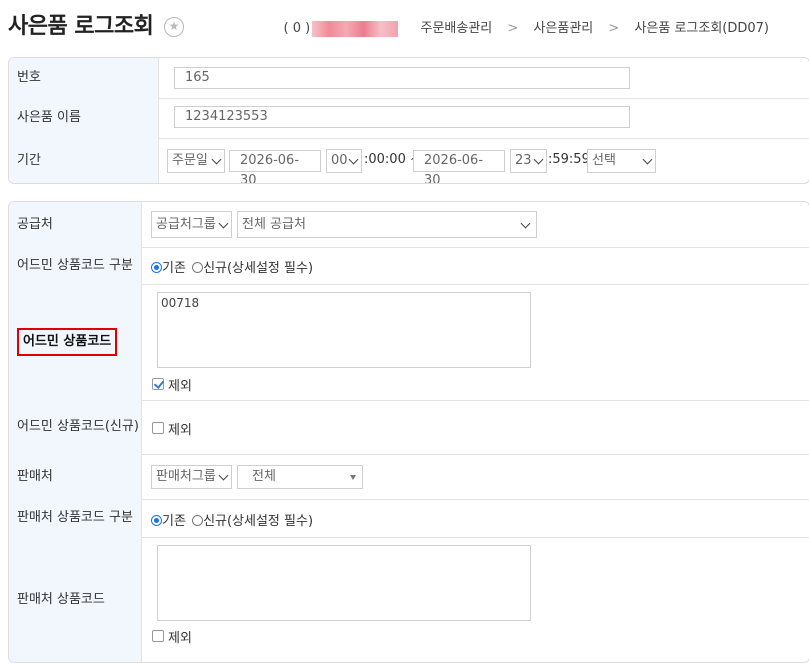 The width and height of the screenshot is (809, 663). What do you see at coordinates (191, 477) in the screenshot?
I see `seller-group-select: 판매처그룹` at bounding box center [191, 477].